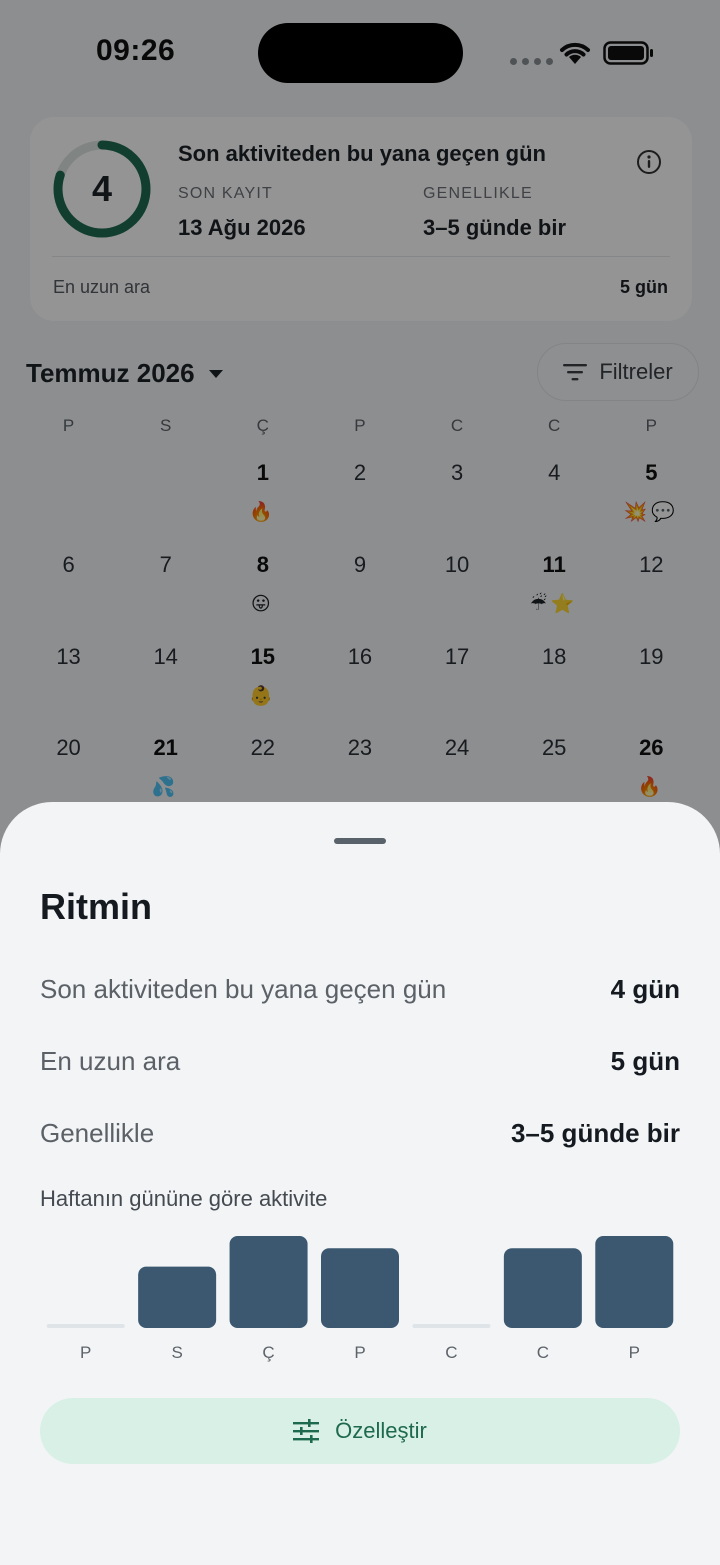  Describe the element at coordinates (96, 906) in the screenshot. I see `sheet-title: Ritmin` at that location.